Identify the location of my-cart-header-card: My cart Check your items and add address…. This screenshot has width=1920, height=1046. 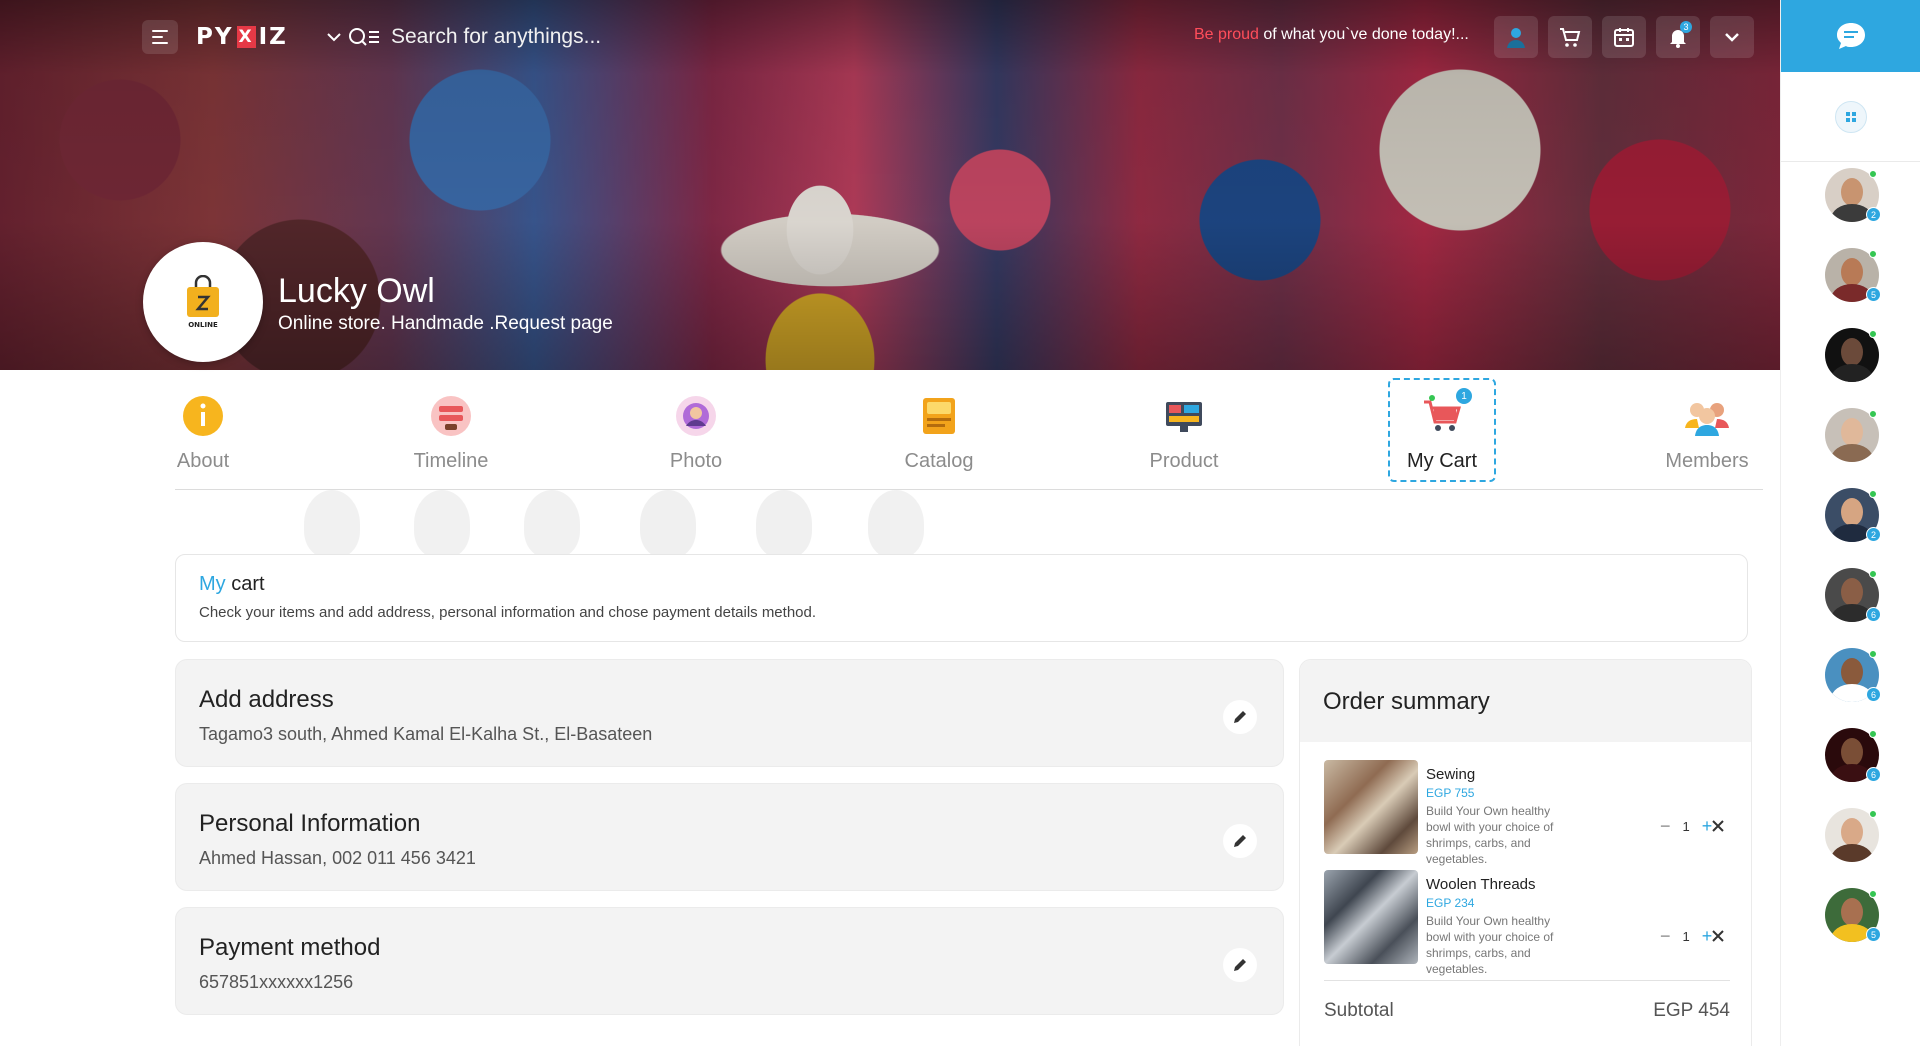
(961, 598).